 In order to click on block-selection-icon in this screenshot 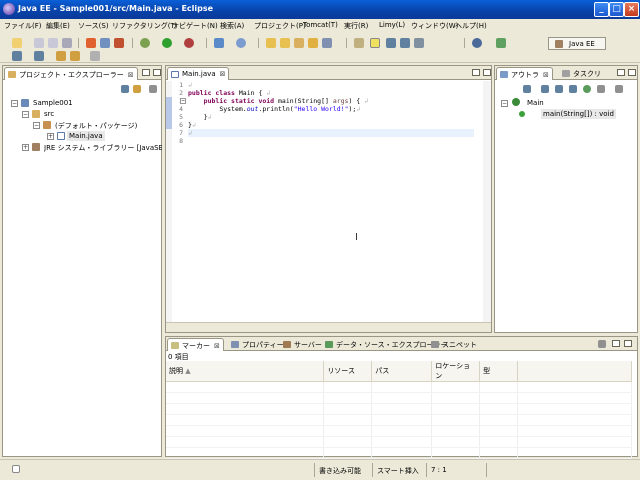, I will do `click(391, 43)`.